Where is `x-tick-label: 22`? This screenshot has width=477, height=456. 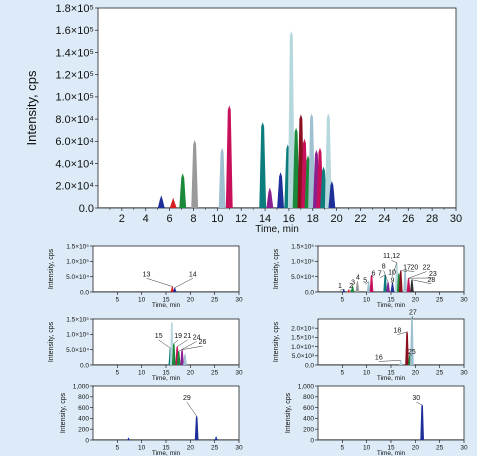
x-tick-label: 22 is located at coordinates (360, 219).